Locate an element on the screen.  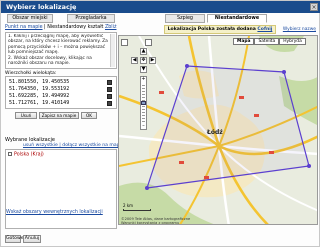
scale-label: 2 km is located at coordinates (128, 205).